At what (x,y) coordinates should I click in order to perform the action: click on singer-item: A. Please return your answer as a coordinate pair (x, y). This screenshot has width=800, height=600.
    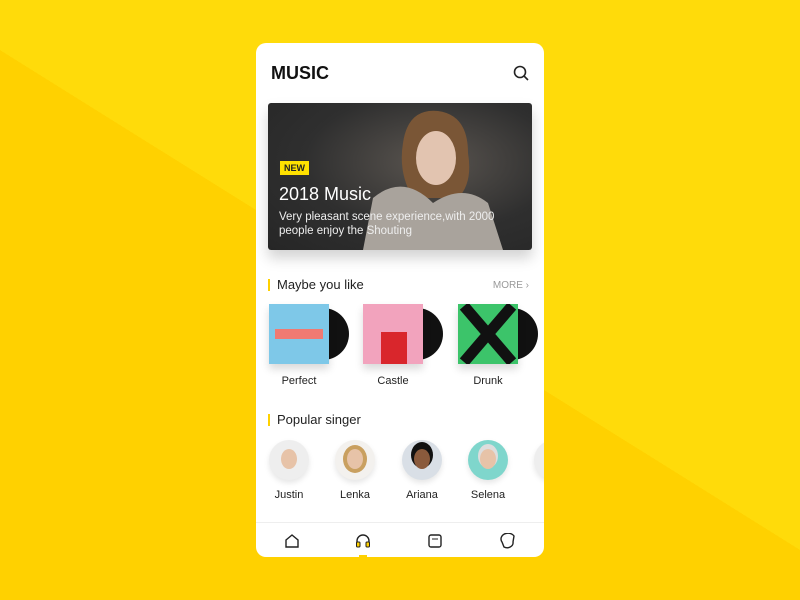
    Looking at the image, I should click on (534, 470).